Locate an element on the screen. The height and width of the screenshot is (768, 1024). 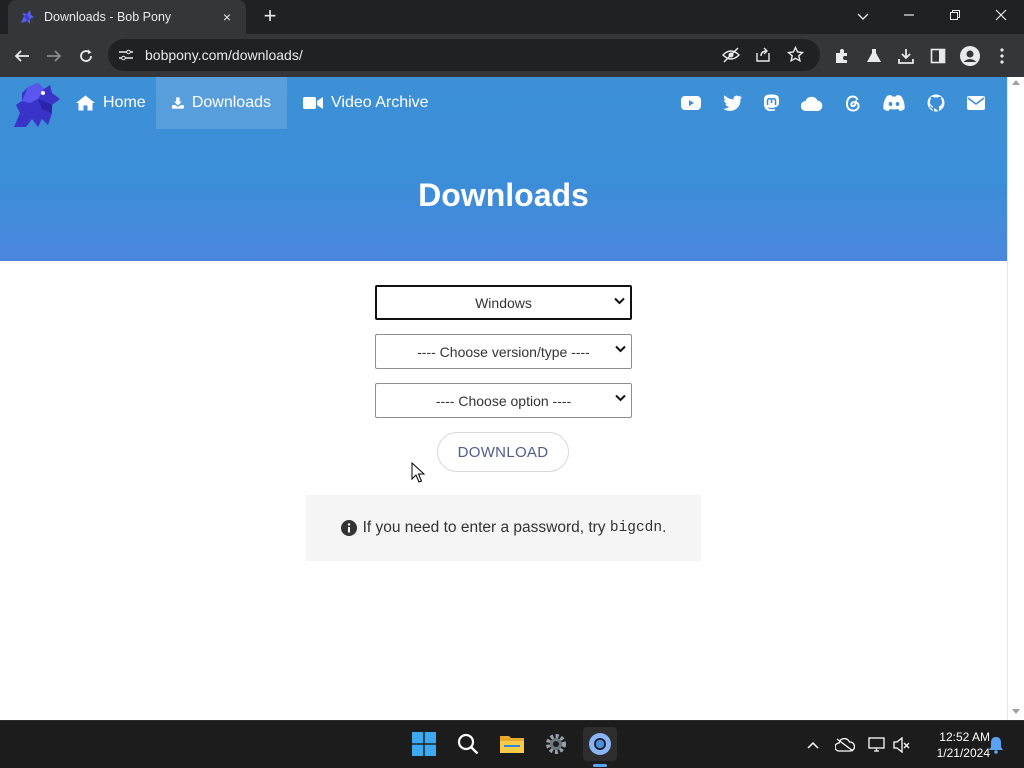
kebab-menu-icon is located at coordinates (1002, 56).